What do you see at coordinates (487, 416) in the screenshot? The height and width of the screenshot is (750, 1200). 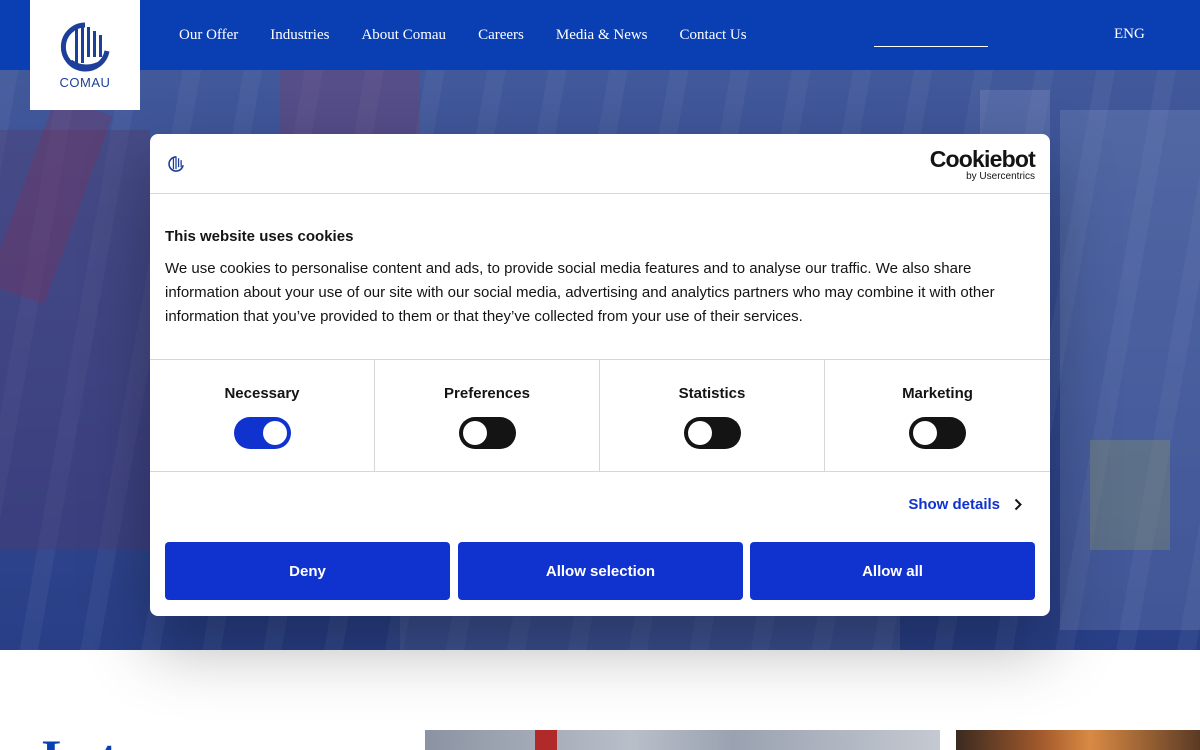 I see `category-preferences: Preferences` at bounding box center [487, 416].